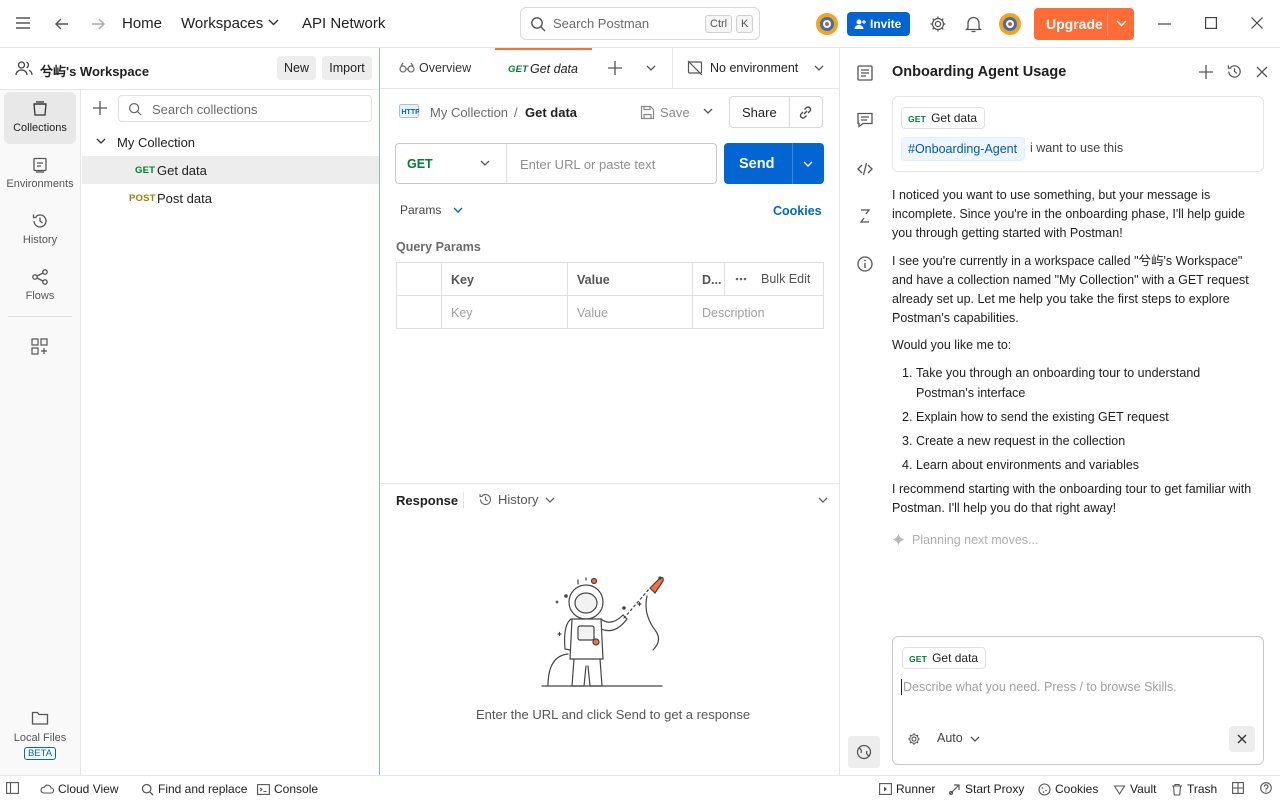 The image size is (1280, 800). I want to click on chip-method: GET, so click(917, 119).